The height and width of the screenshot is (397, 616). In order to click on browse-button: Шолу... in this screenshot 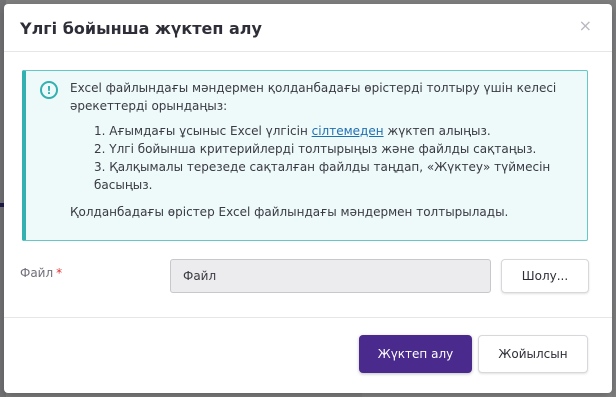, I will do `click(545, 276)`.